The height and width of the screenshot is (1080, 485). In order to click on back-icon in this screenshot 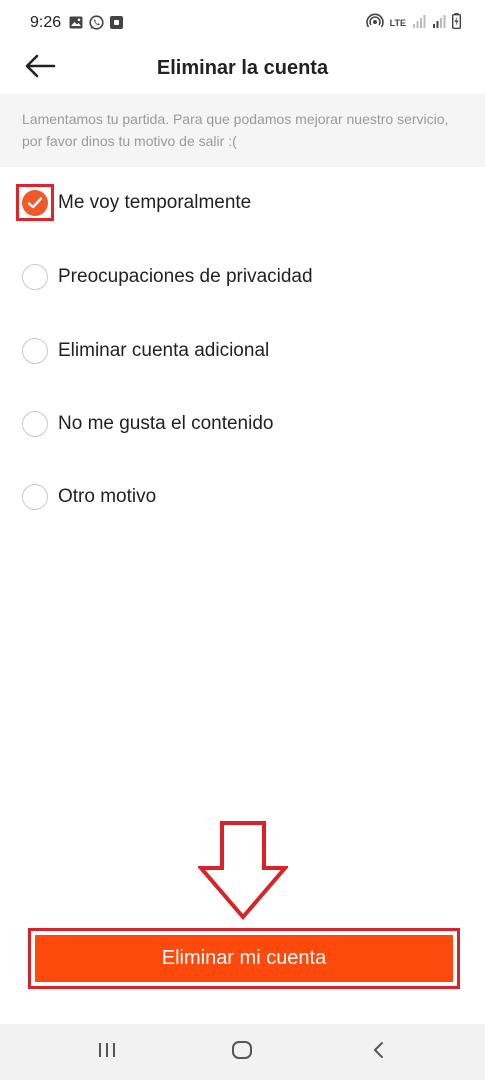, I will do `click(378, 1052)`.